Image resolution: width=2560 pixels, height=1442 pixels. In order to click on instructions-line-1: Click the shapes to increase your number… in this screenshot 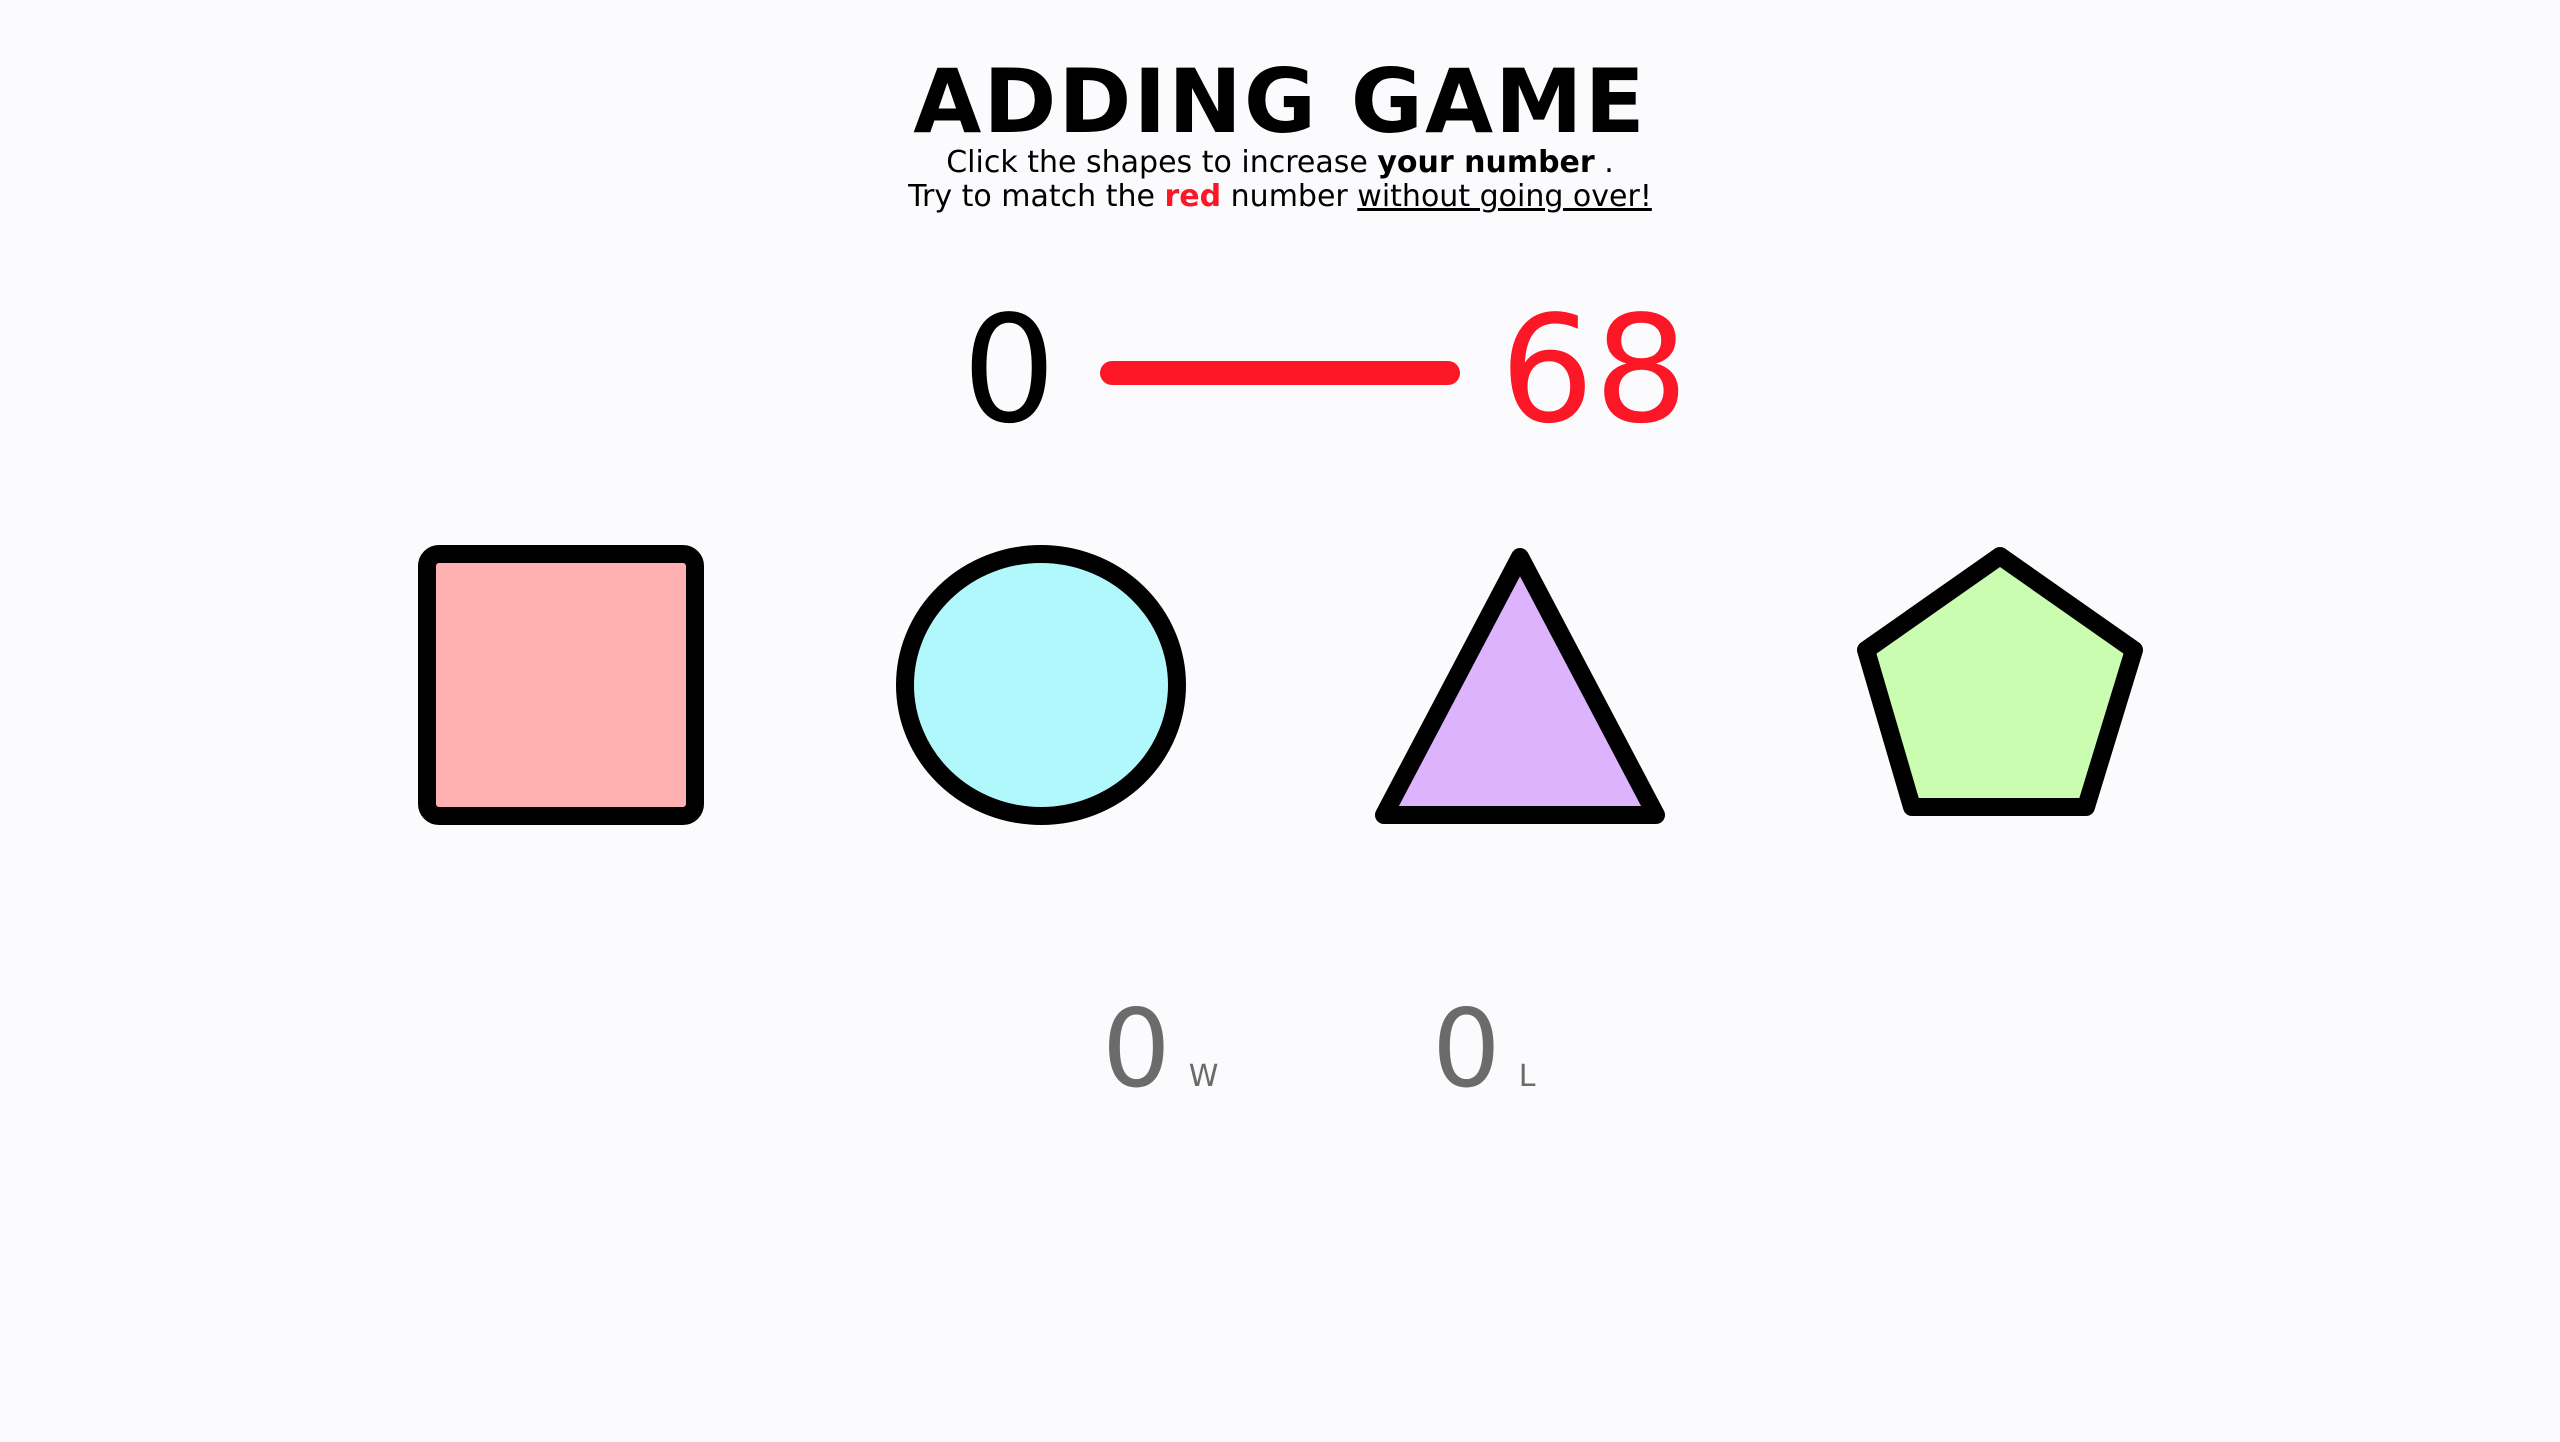, I will do `click(1280, 163)`.